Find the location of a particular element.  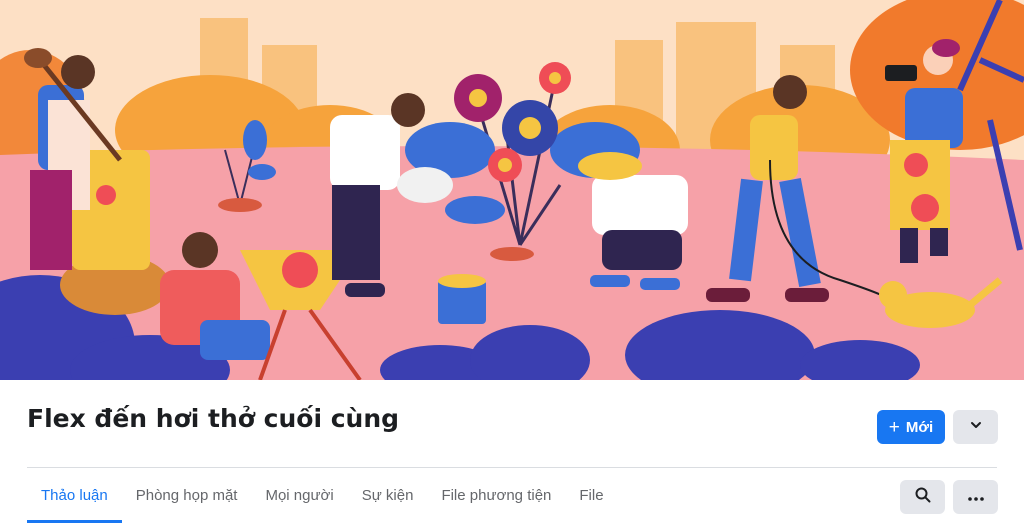

tab-label: Sự kiện is located at coordinates (387, 495).